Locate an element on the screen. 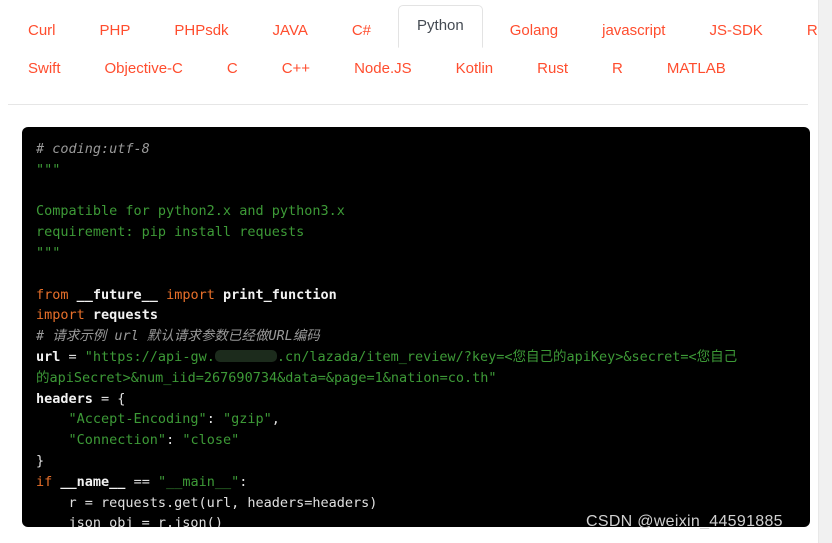 The image size is (832, 543). code-line-header-accept-encoding: "Accept-Encoding": "gzip", is located at coordinates (423, 419).